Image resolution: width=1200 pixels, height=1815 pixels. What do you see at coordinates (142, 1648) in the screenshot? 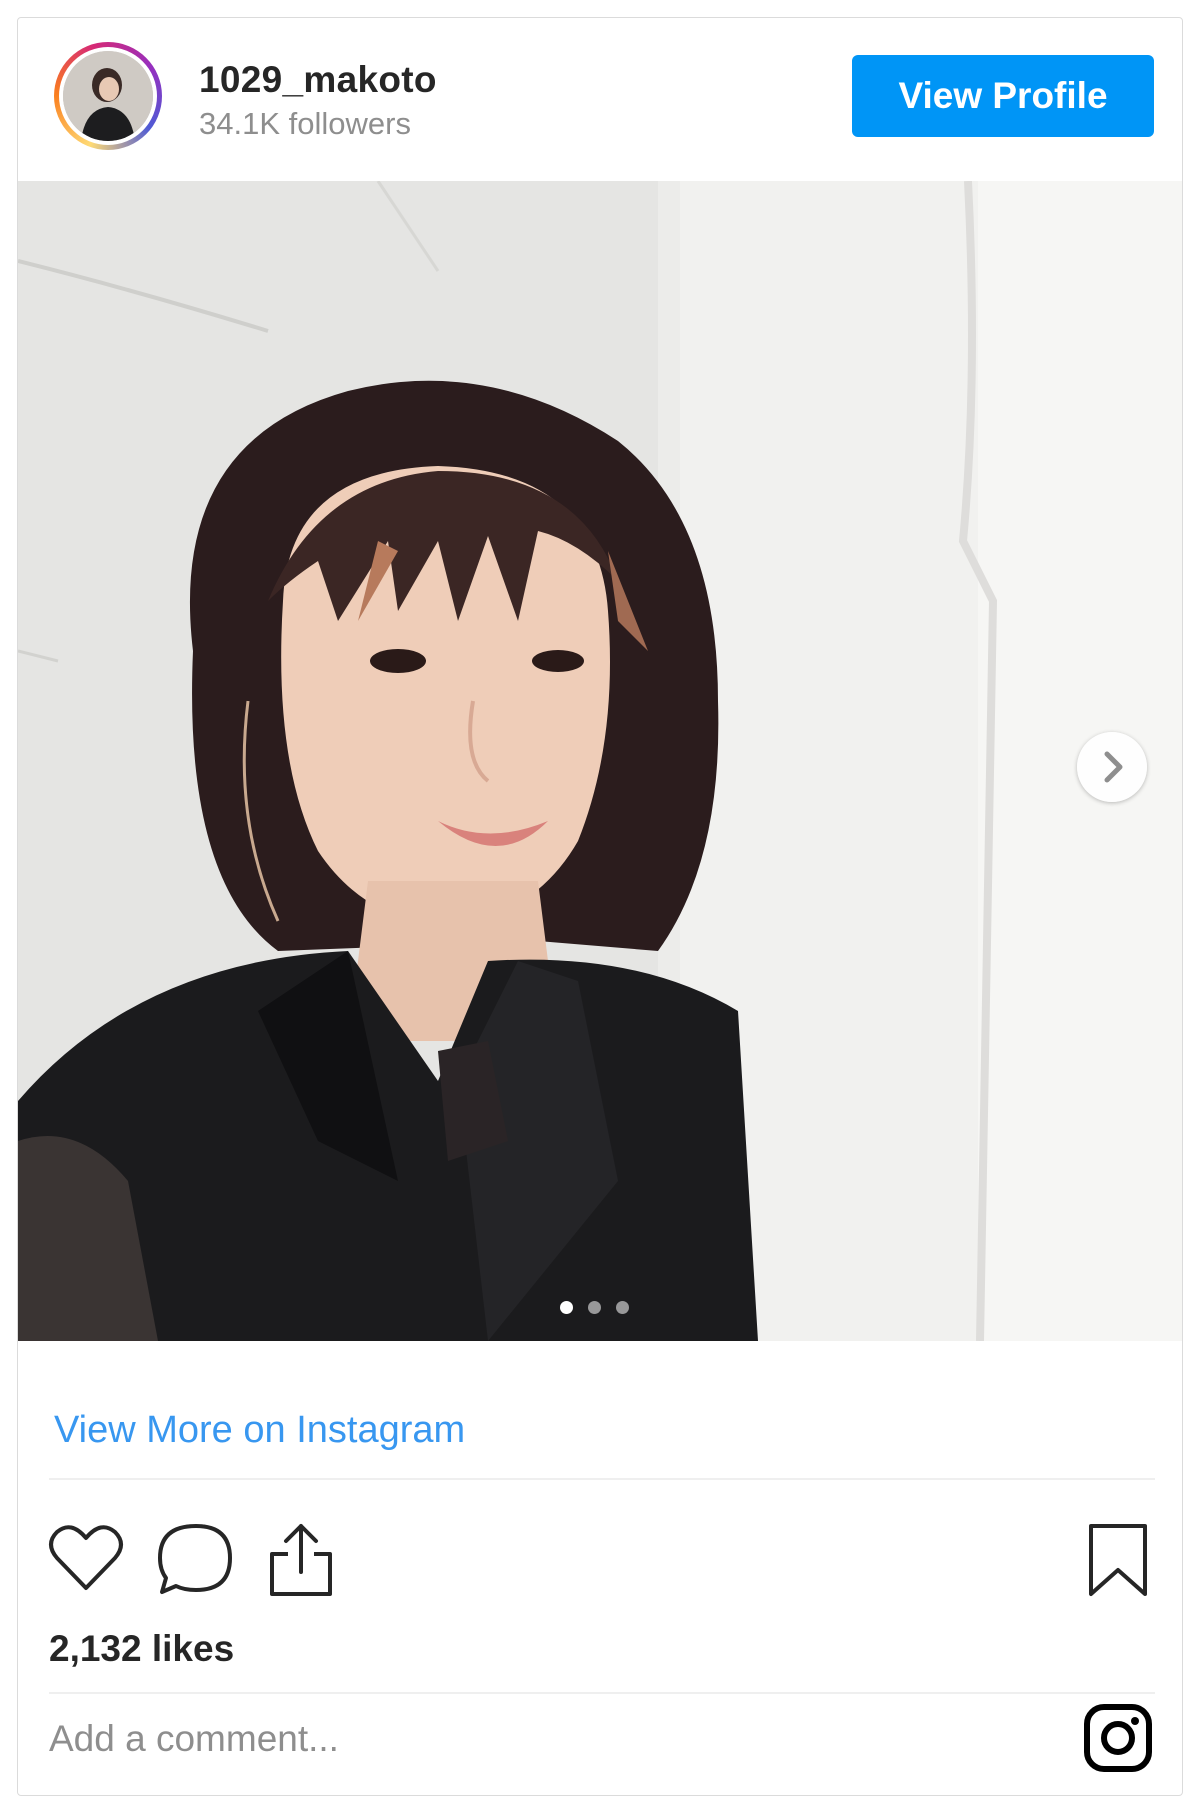
I see `like-count: 2,132 likes` at bounding box center [142, 1648].